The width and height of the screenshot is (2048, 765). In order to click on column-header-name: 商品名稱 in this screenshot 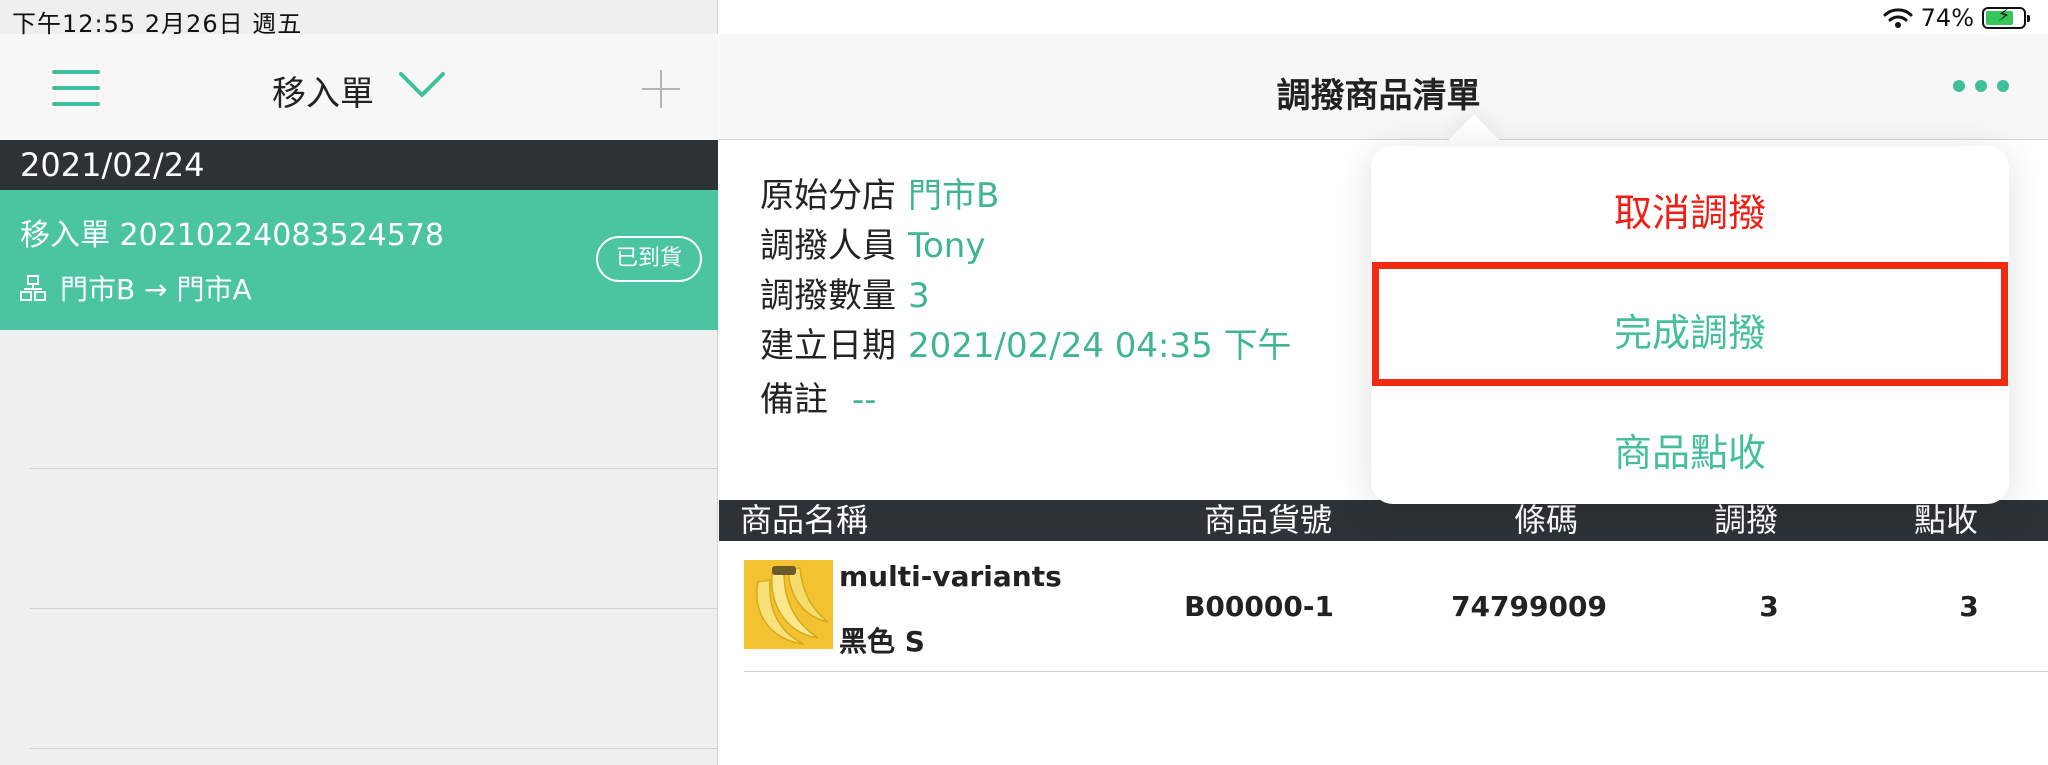, I will do `click(804, 520)`.